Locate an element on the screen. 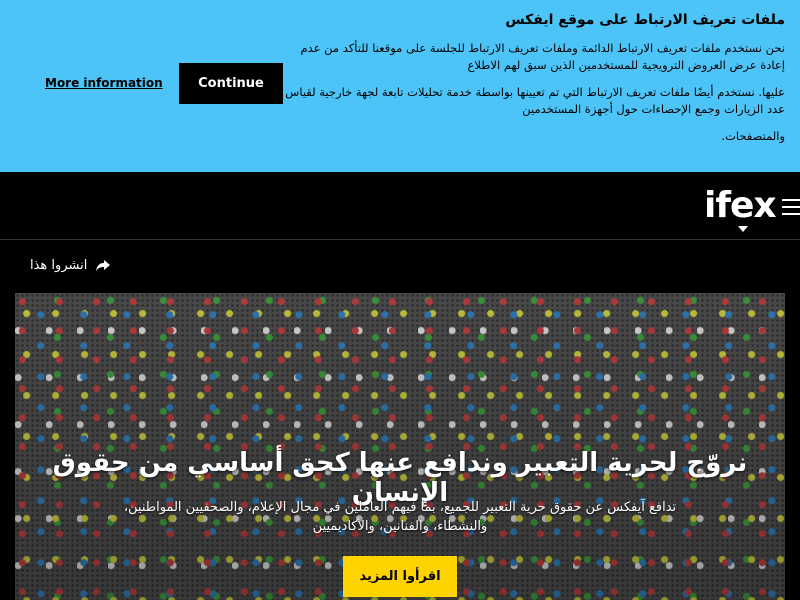  continue-button: Continue is located at coordinates (231, 83).